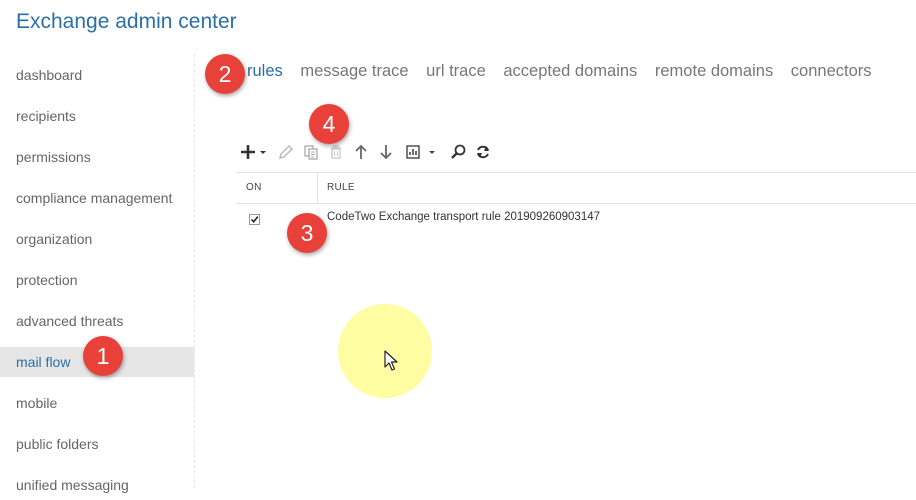  I want to click on search-button, so click(458, 152).